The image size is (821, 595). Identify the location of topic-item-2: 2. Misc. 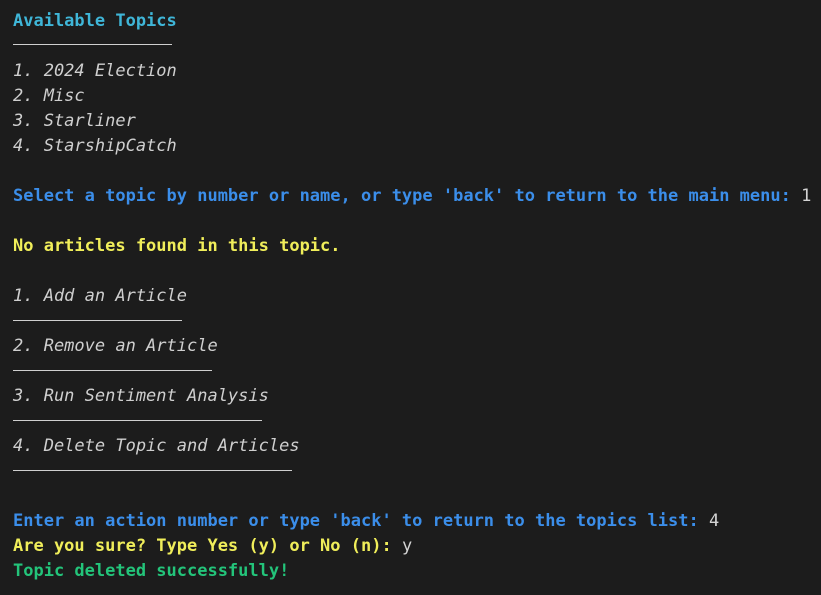
(49, 96).